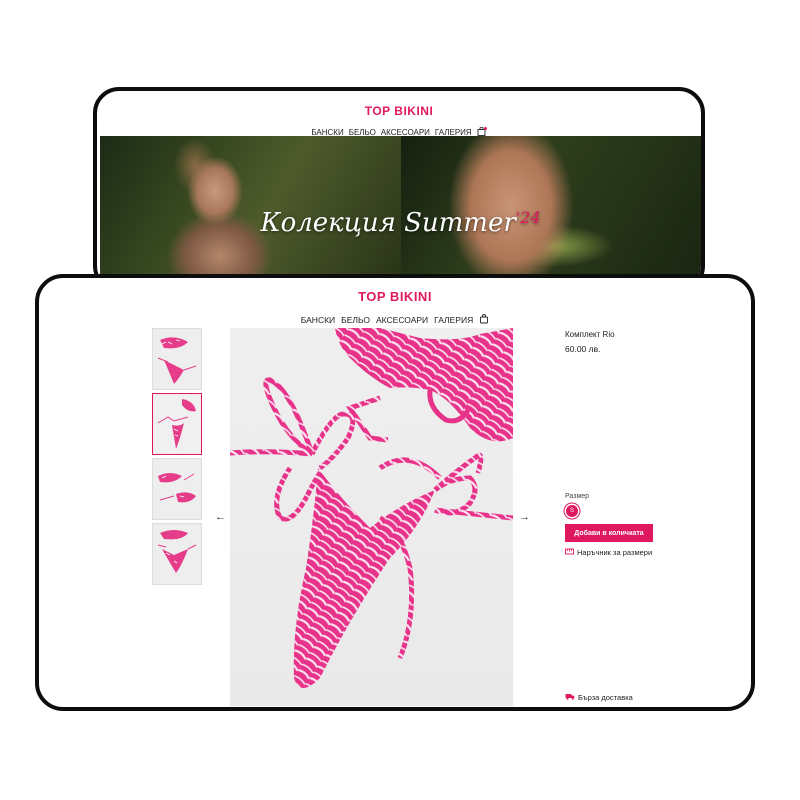 This screenshot has height=800, width=800. I want to click on nav-item-accessories: АКСЕСОАРИ, so click(402, 320).